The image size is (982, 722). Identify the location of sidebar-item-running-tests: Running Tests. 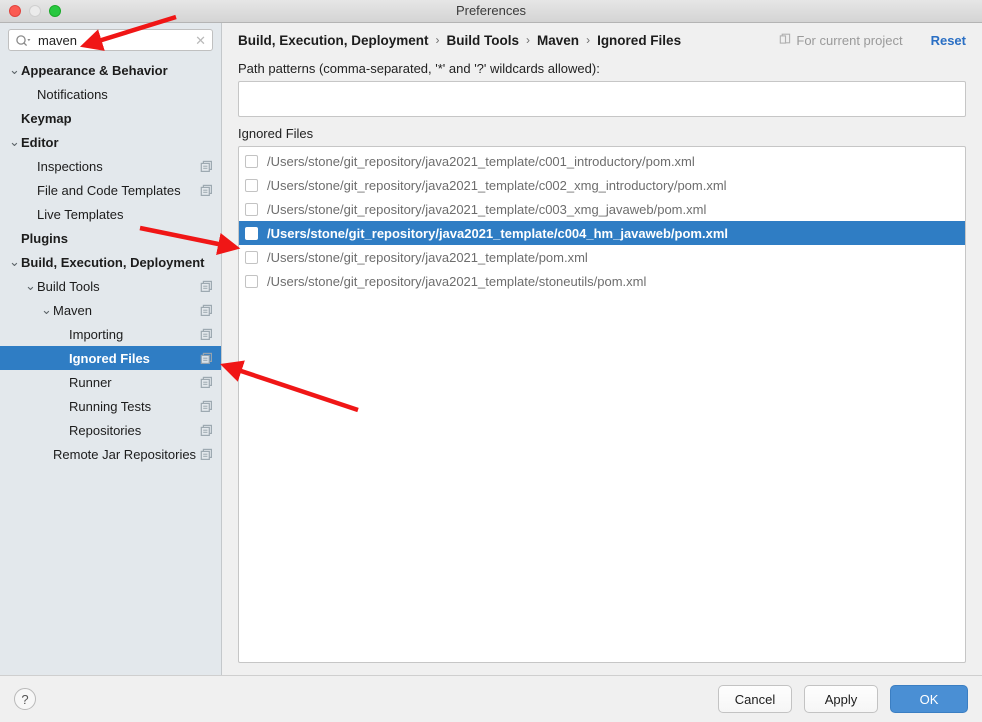
(110, 406).